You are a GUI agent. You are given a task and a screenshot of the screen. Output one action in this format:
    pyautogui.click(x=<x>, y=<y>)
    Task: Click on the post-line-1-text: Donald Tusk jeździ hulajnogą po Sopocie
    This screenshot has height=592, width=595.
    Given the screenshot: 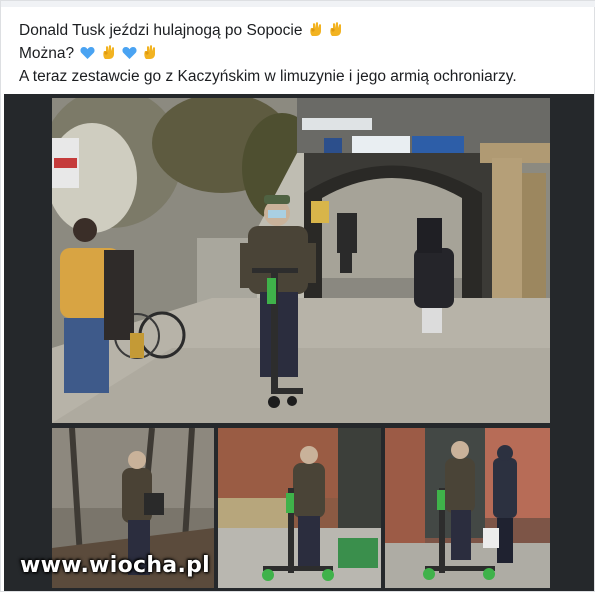 What is the action you would take?
    pyautogui.click(x=161, y=30)
    